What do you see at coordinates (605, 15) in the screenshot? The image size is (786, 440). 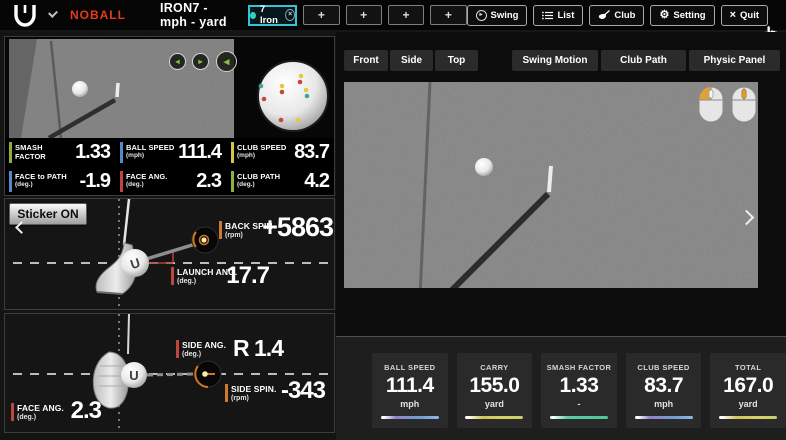 I see `golf-club-icon` at bounding box center [605, 15].